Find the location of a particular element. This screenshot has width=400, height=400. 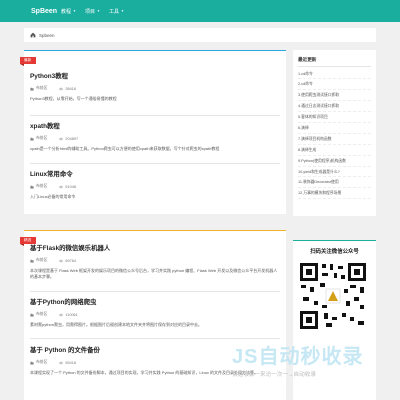

watermark: JS自动秒收录 快速收录一来访一次一→自动收录 is located at coordinates (316, 370).